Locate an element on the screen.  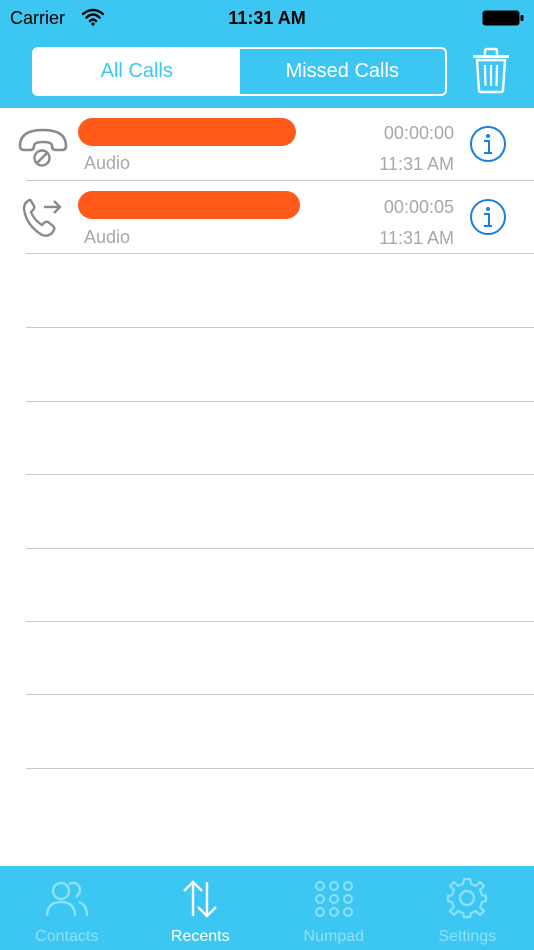
trash-icon is located at coordinates (491, 70).